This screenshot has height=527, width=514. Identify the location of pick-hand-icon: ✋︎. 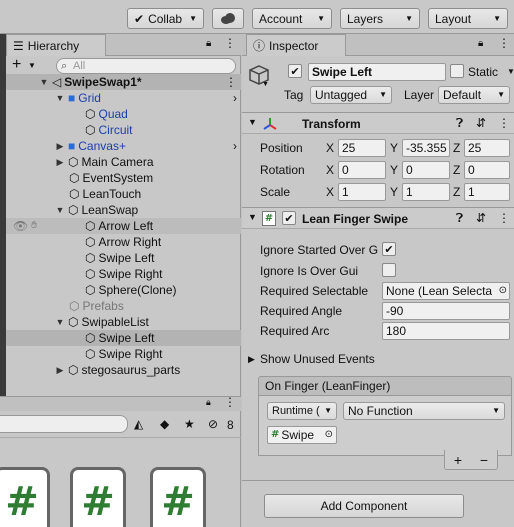
(34, 226).